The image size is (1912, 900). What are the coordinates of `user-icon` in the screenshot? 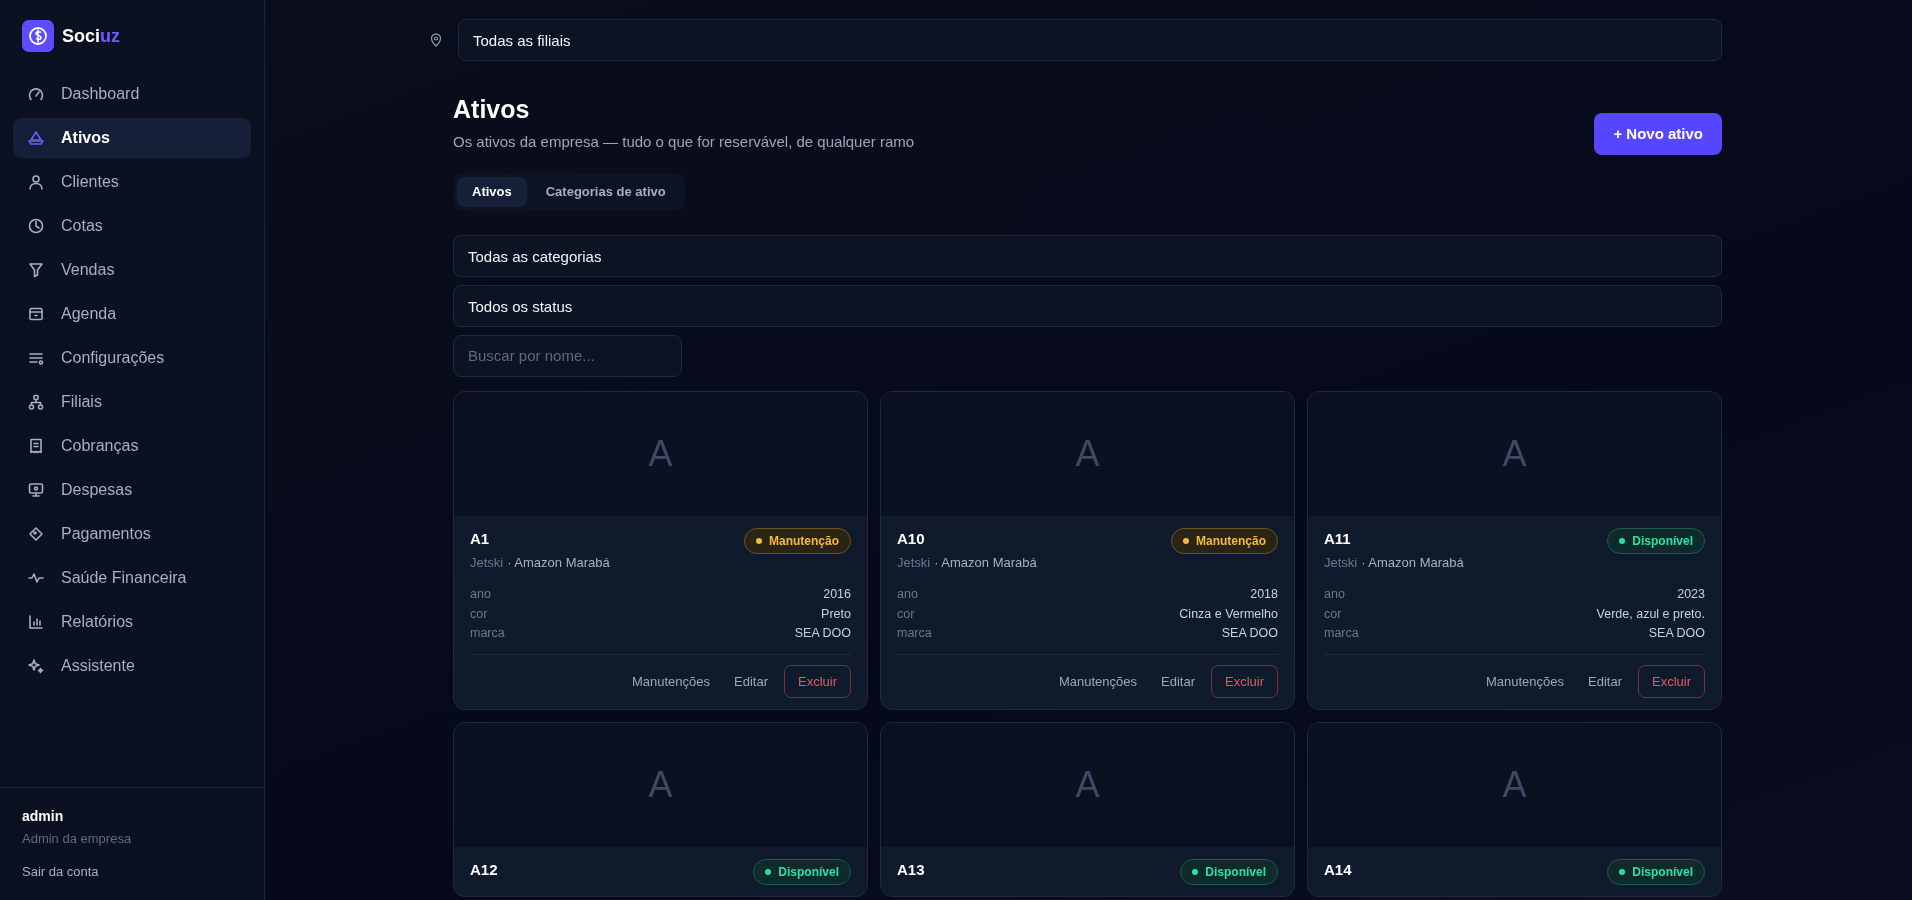 It's located at (36, 182).